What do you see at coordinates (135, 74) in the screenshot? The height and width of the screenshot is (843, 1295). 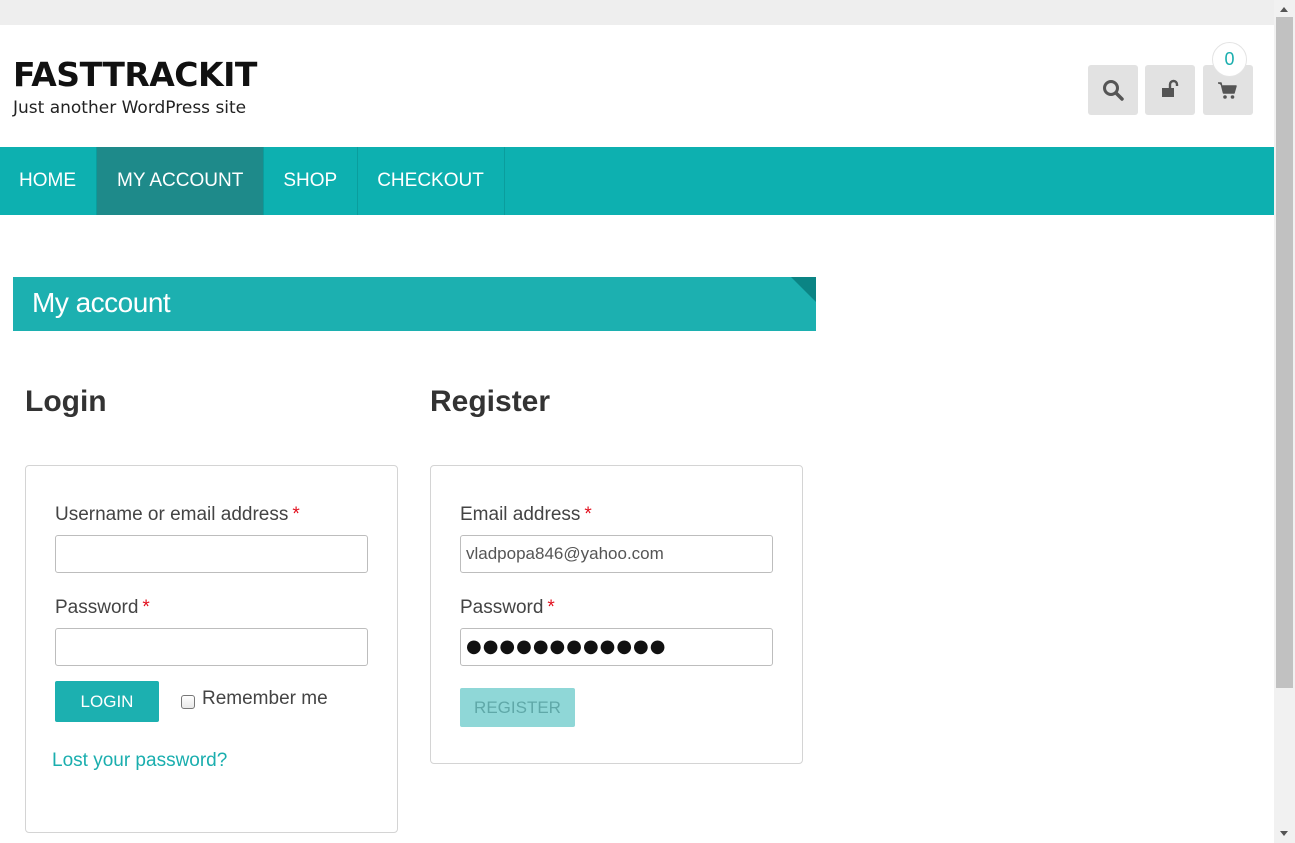 I see `site-title: FASTTRACKIT` at bounding box center [135, 74].